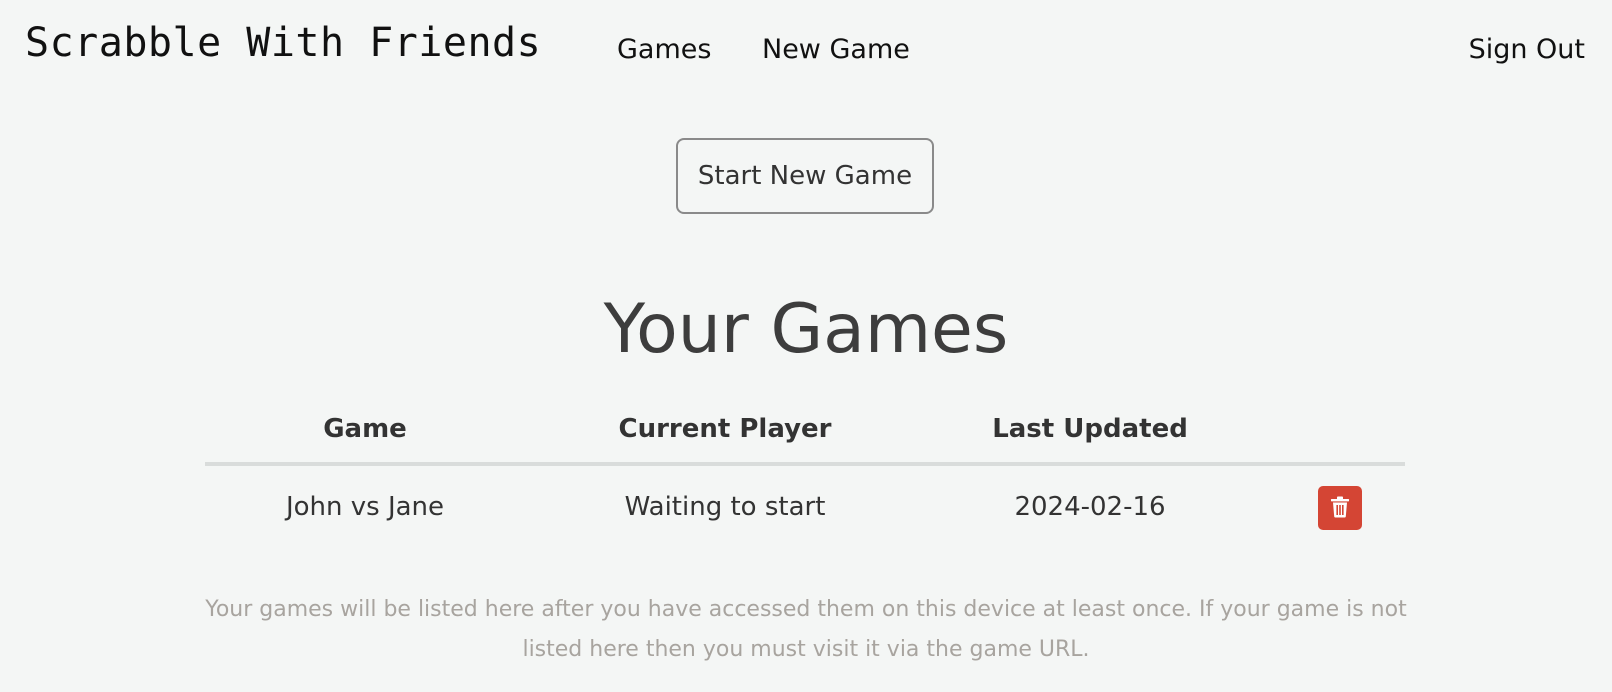 The height and width of the screenshot is (692, 1612). Describe the element at coordinates (836, 49) in the screenshot. I see `nav-link-new-game: New Game` at that location.